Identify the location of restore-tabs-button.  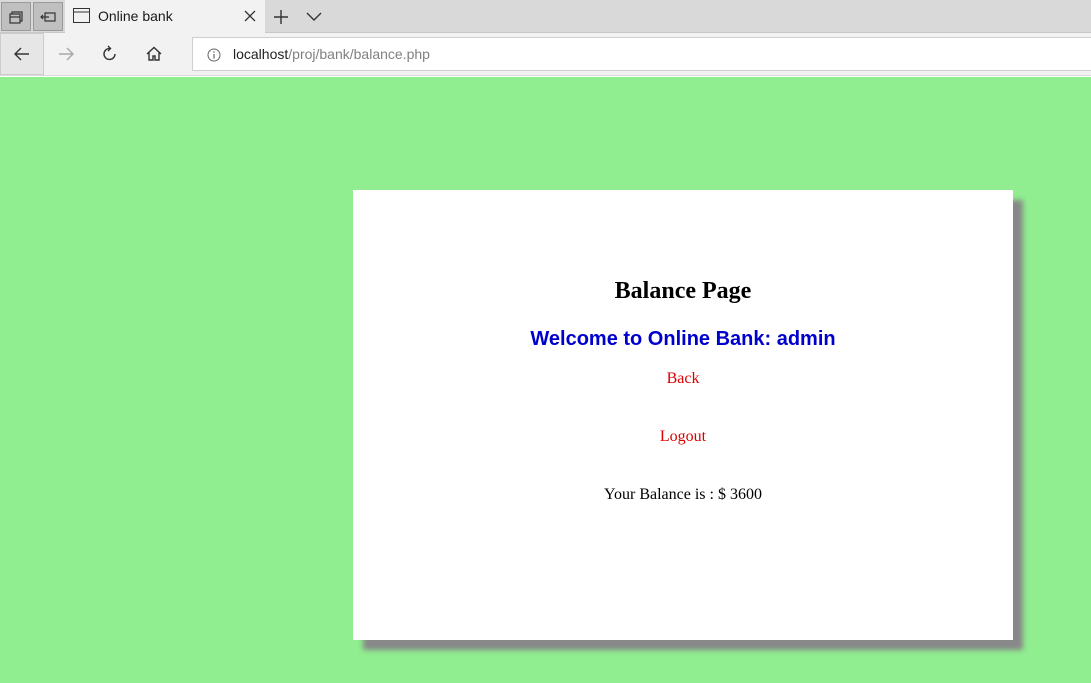
(48, 16).